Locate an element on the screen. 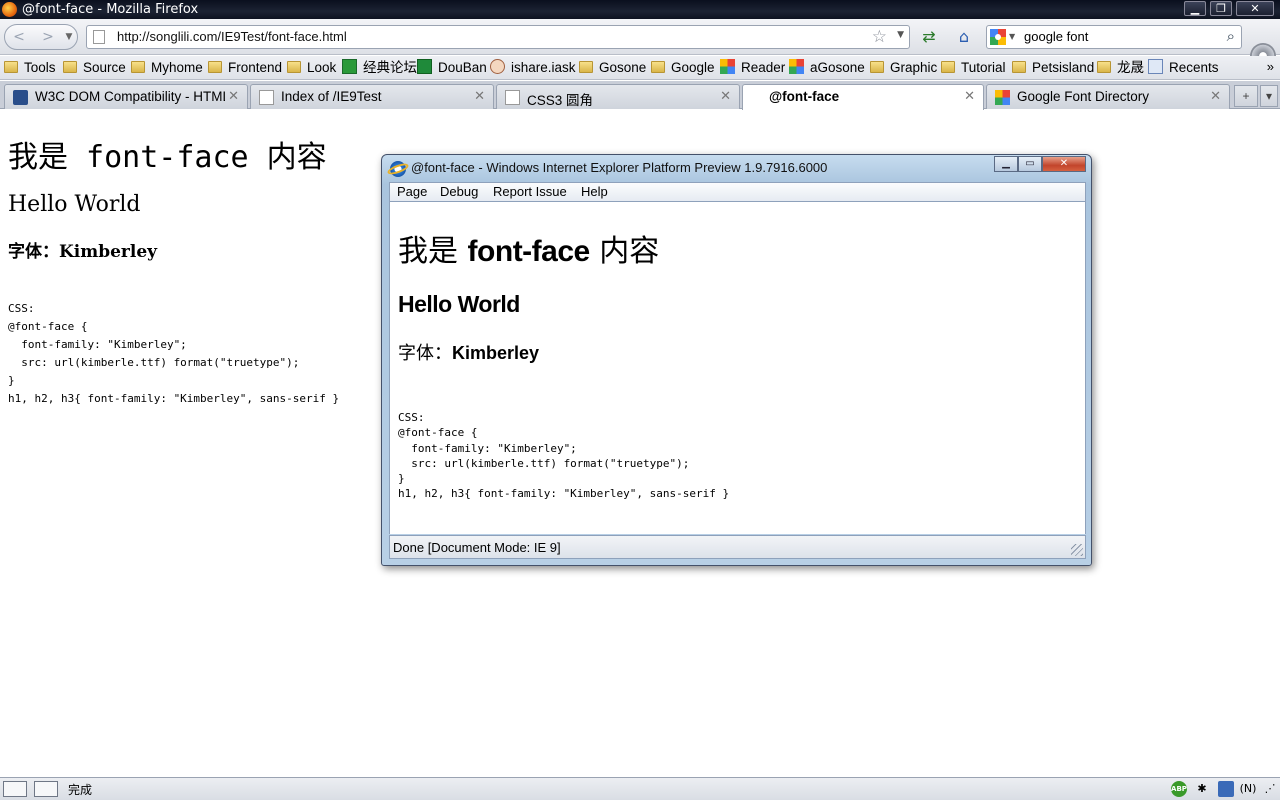 This screenshot has width=1280, height=800. bookmark-item: Petsisland is located at coordinates (1053, 68).